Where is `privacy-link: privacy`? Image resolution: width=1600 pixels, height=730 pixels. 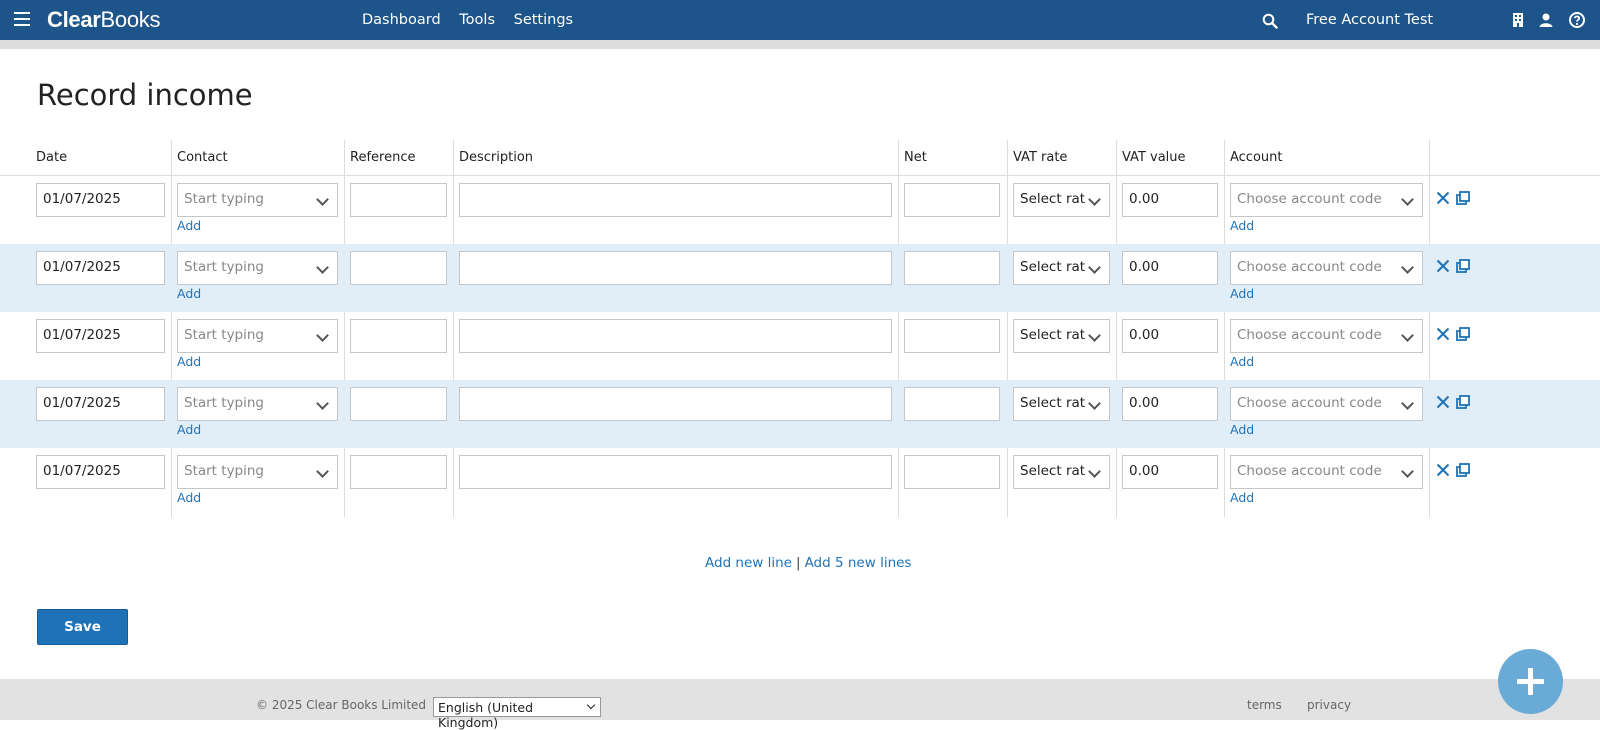
privacy-link: privacy is located at coordinates (1329, 705).